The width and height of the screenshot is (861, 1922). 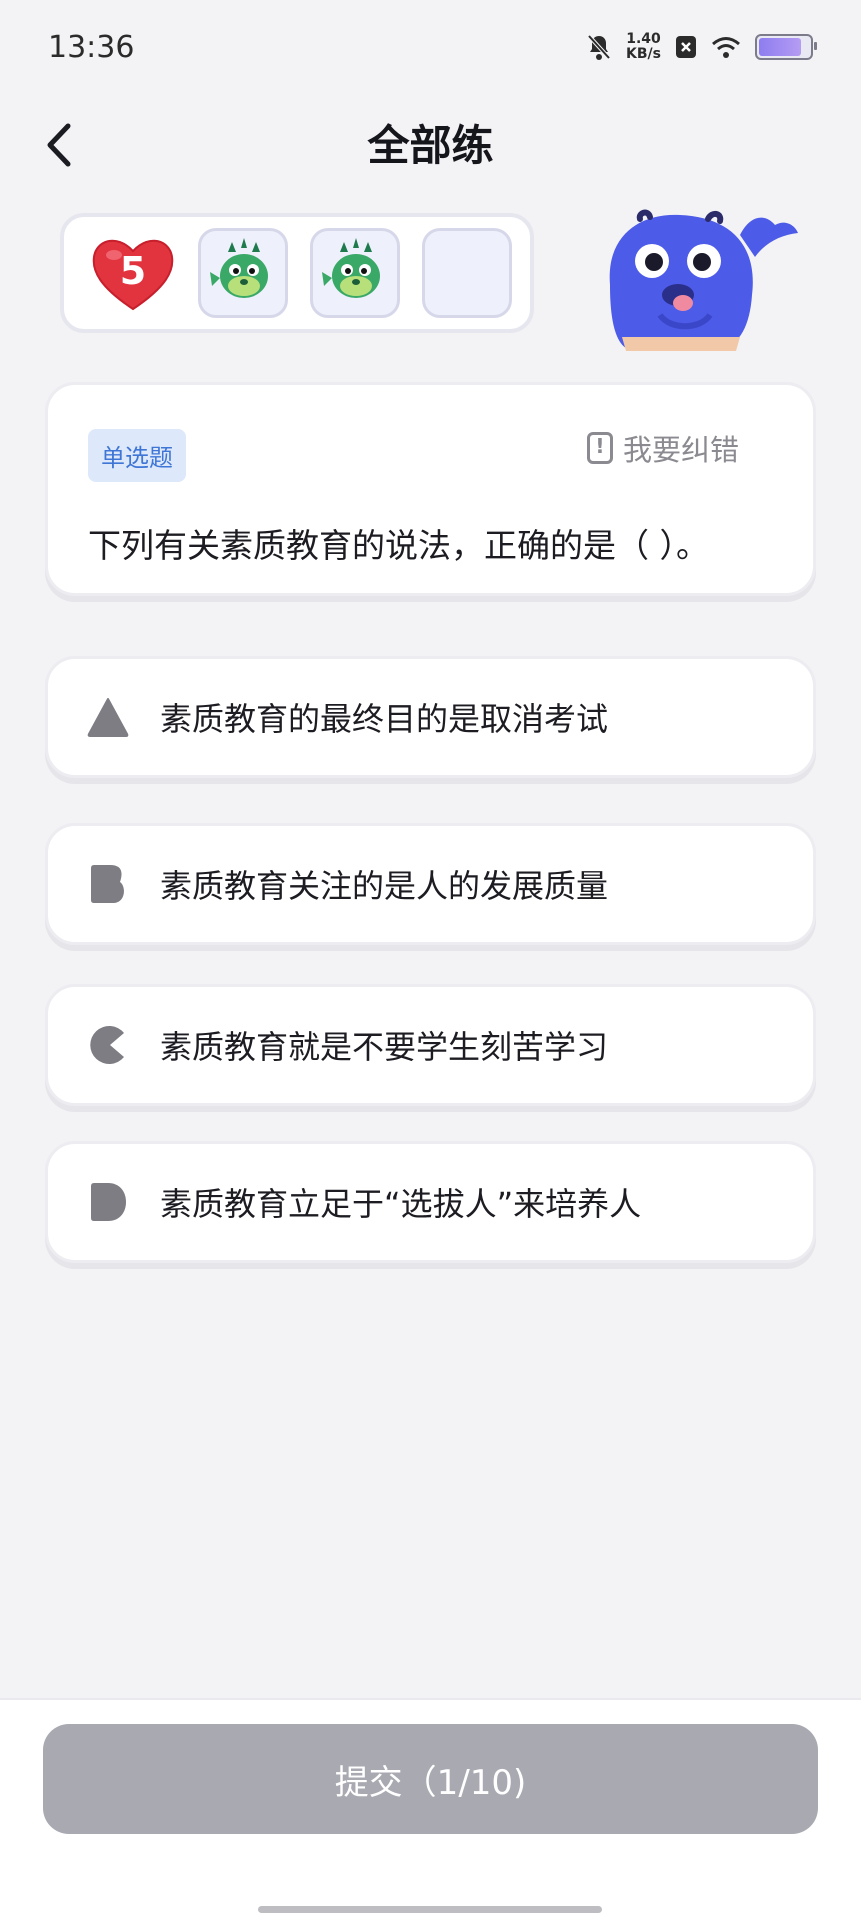 I want to click on whale-mascot-icon, so click(x=703, y=280).